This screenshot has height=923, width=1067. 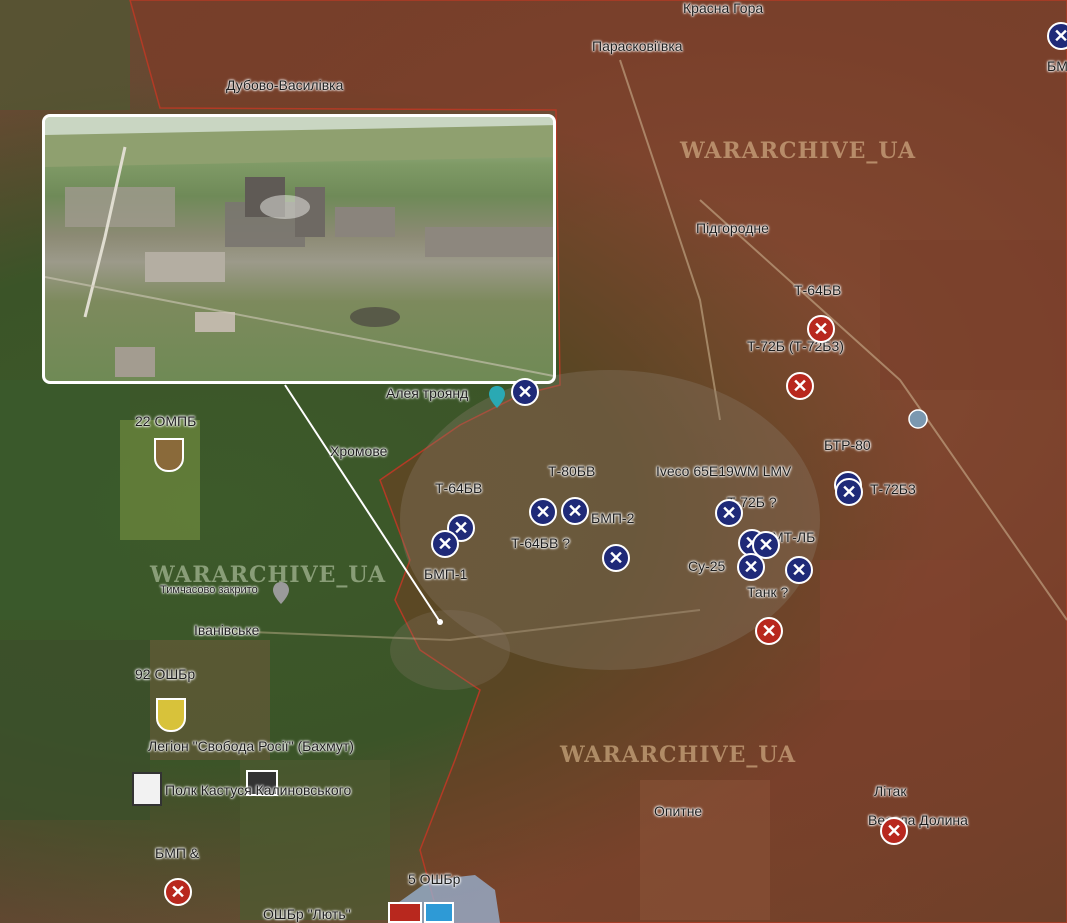 I want to click on place-label: Алея троянд, so click(x=427, y=393).